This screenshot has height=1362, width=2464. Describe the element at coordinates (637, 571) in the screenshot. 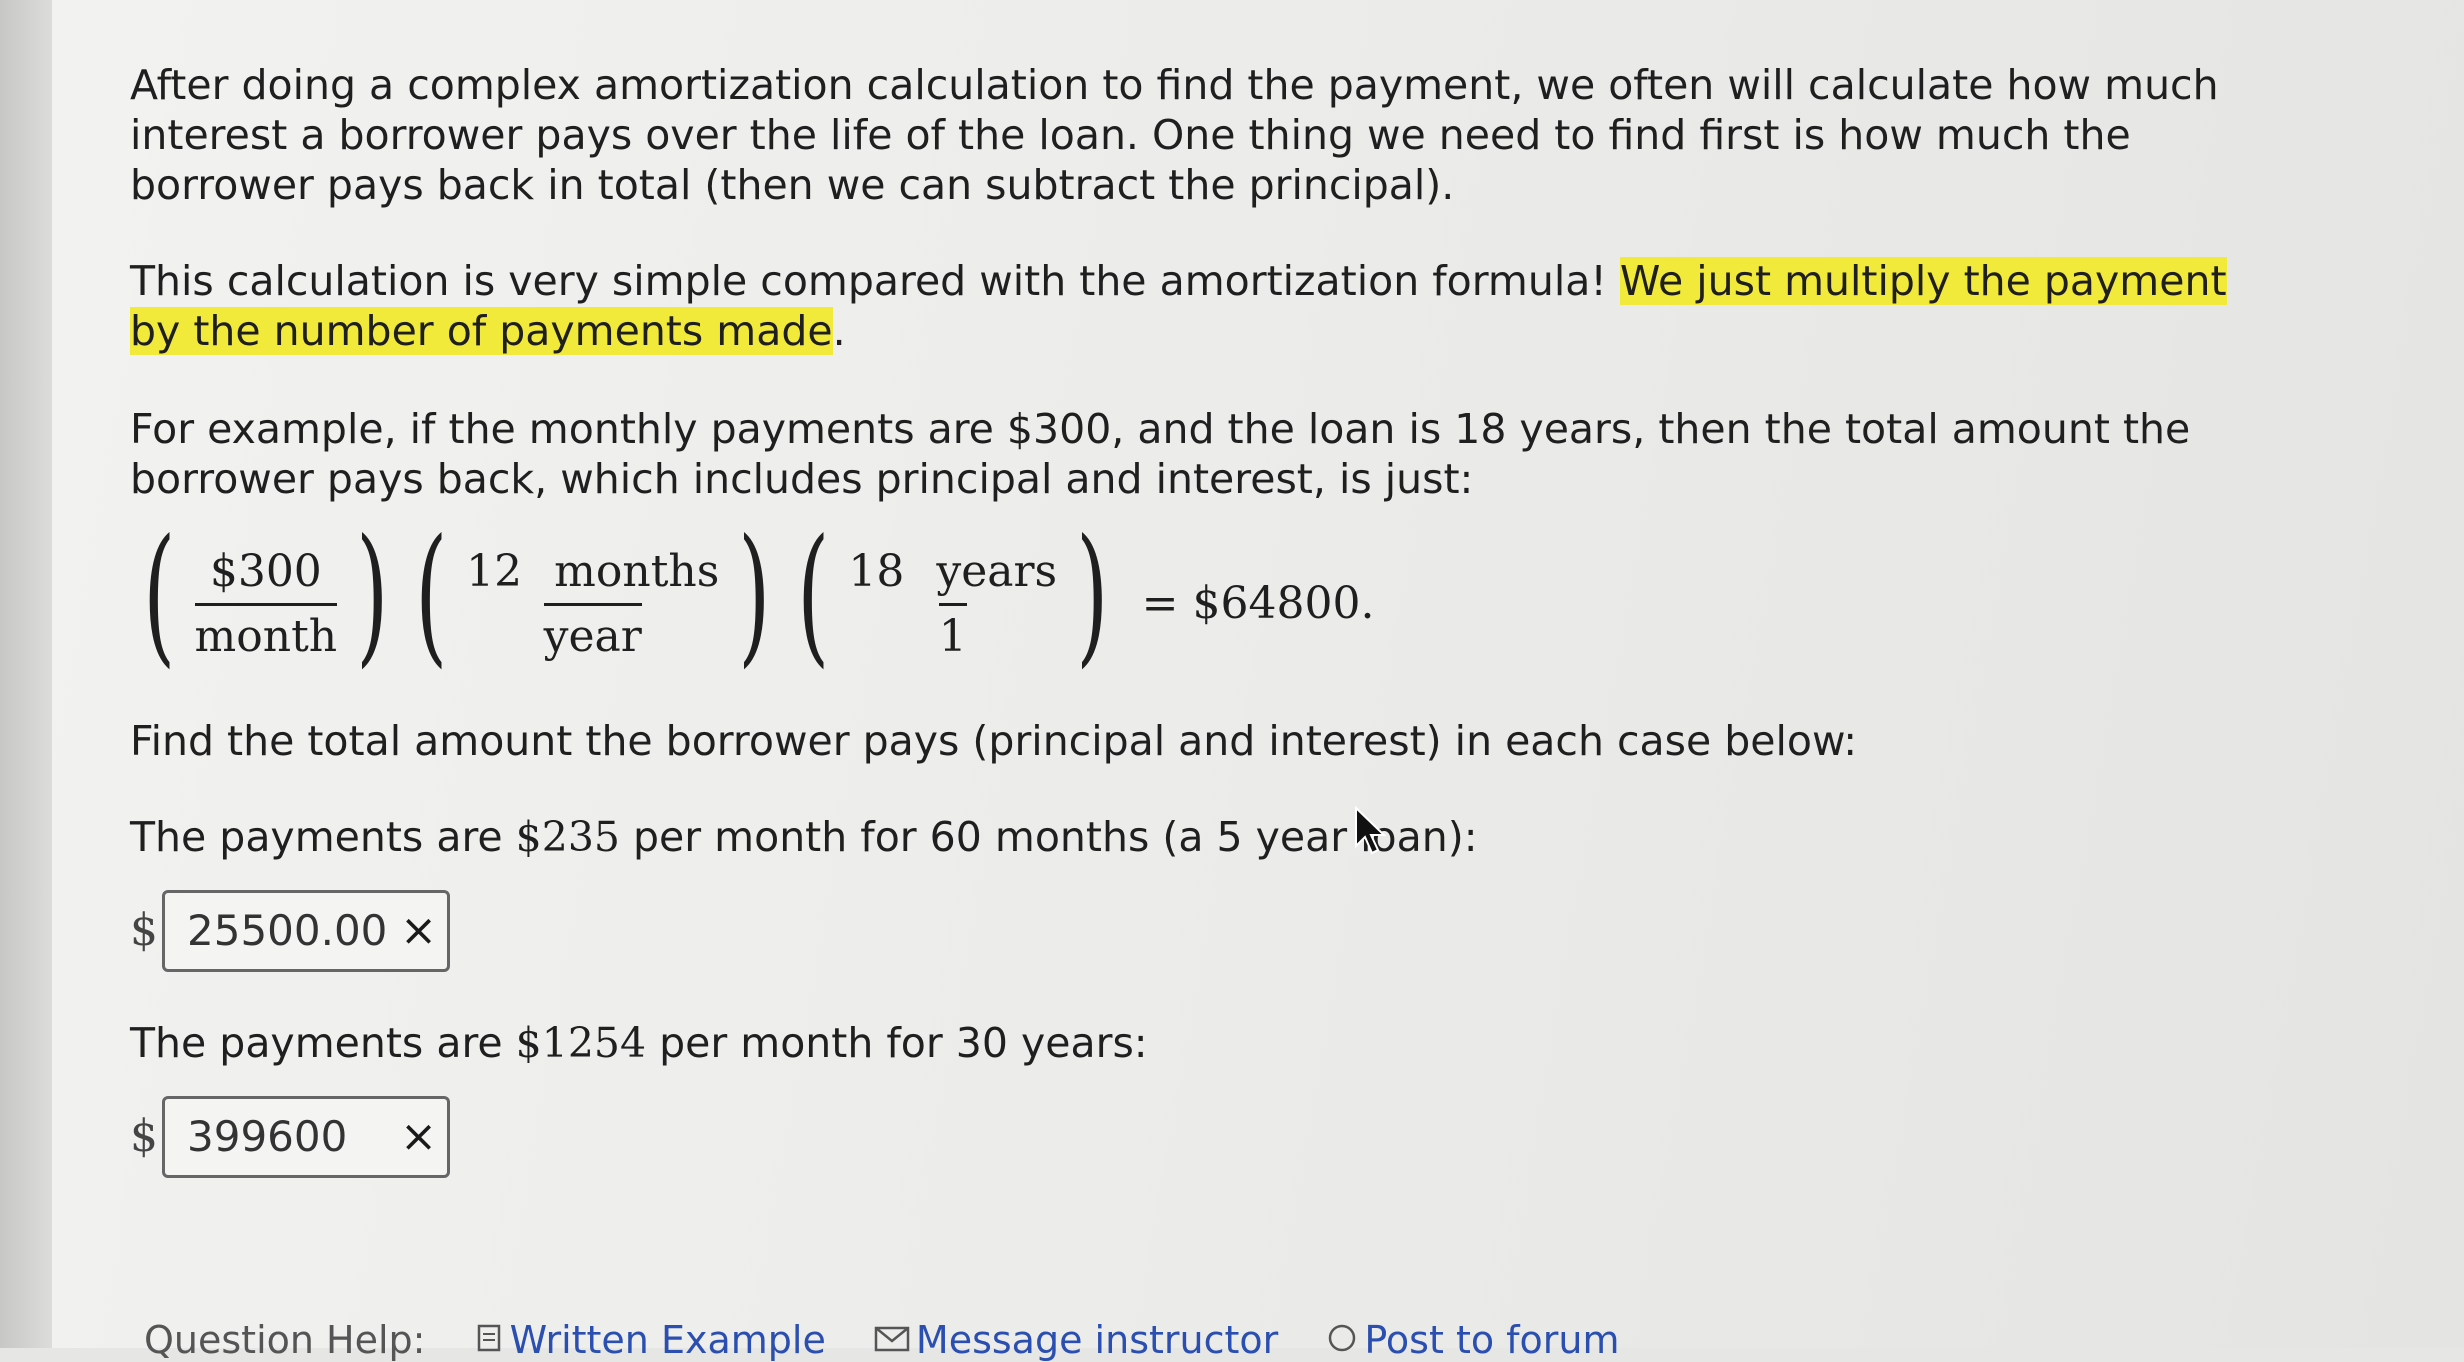

I see `numerator-unit: months` at that location.